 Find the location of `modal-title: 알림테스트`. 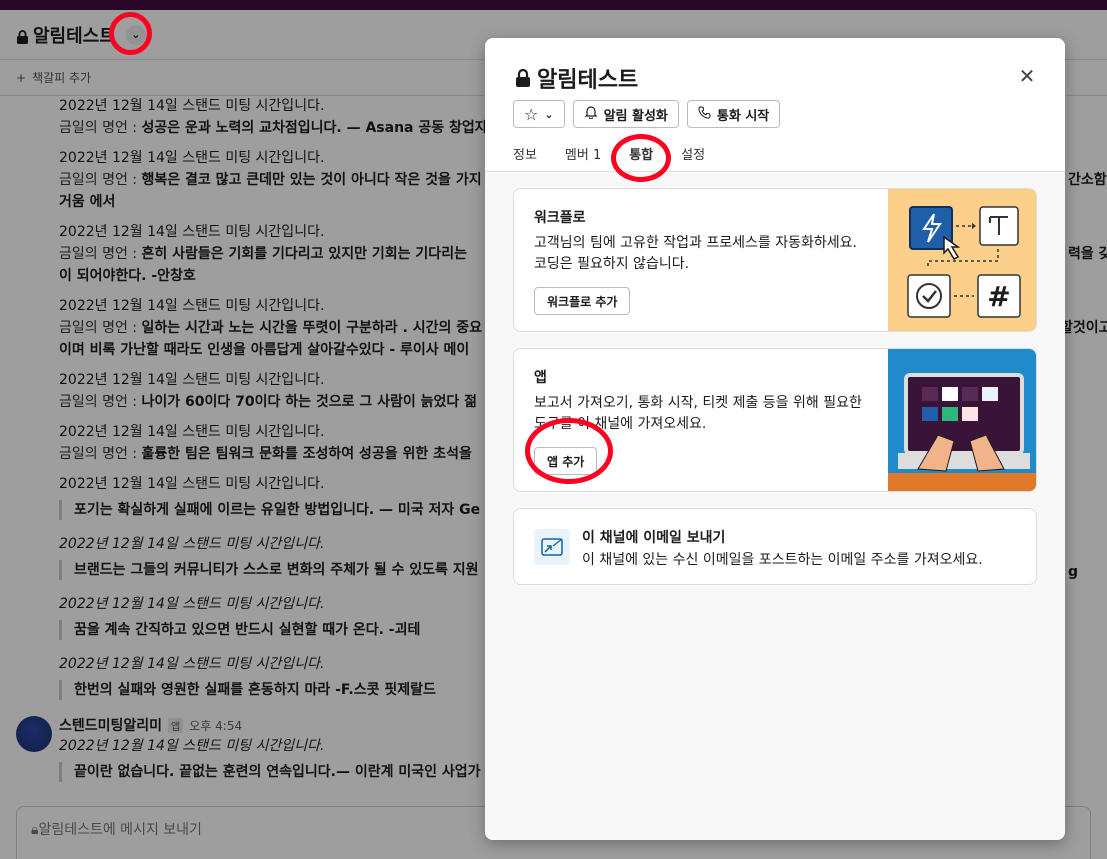

modal-title: 알림테스트 is located at coordinates (576, 78).